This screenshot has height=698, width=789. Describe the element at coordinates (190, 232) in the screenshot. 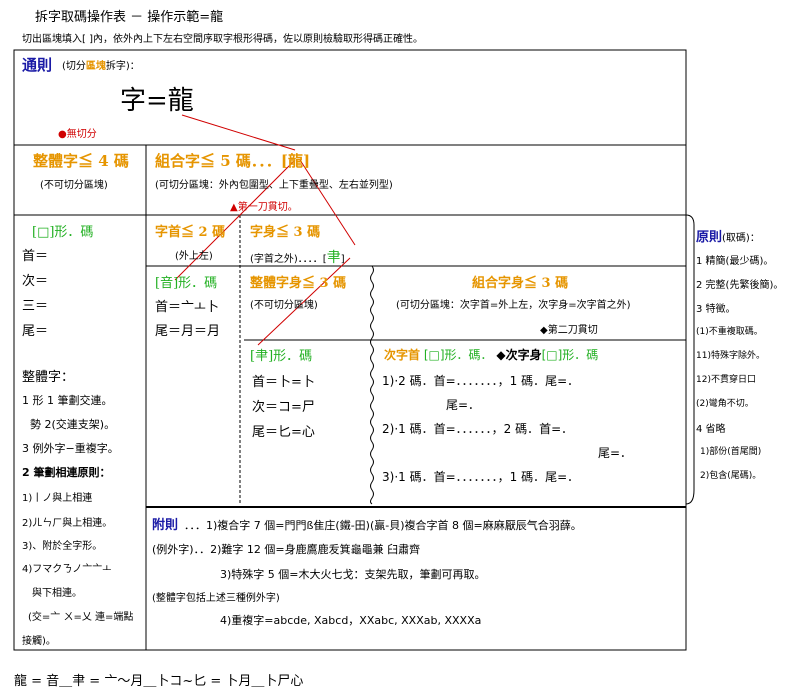

I see `head-title: 字首≦ 2 碼` at that location.